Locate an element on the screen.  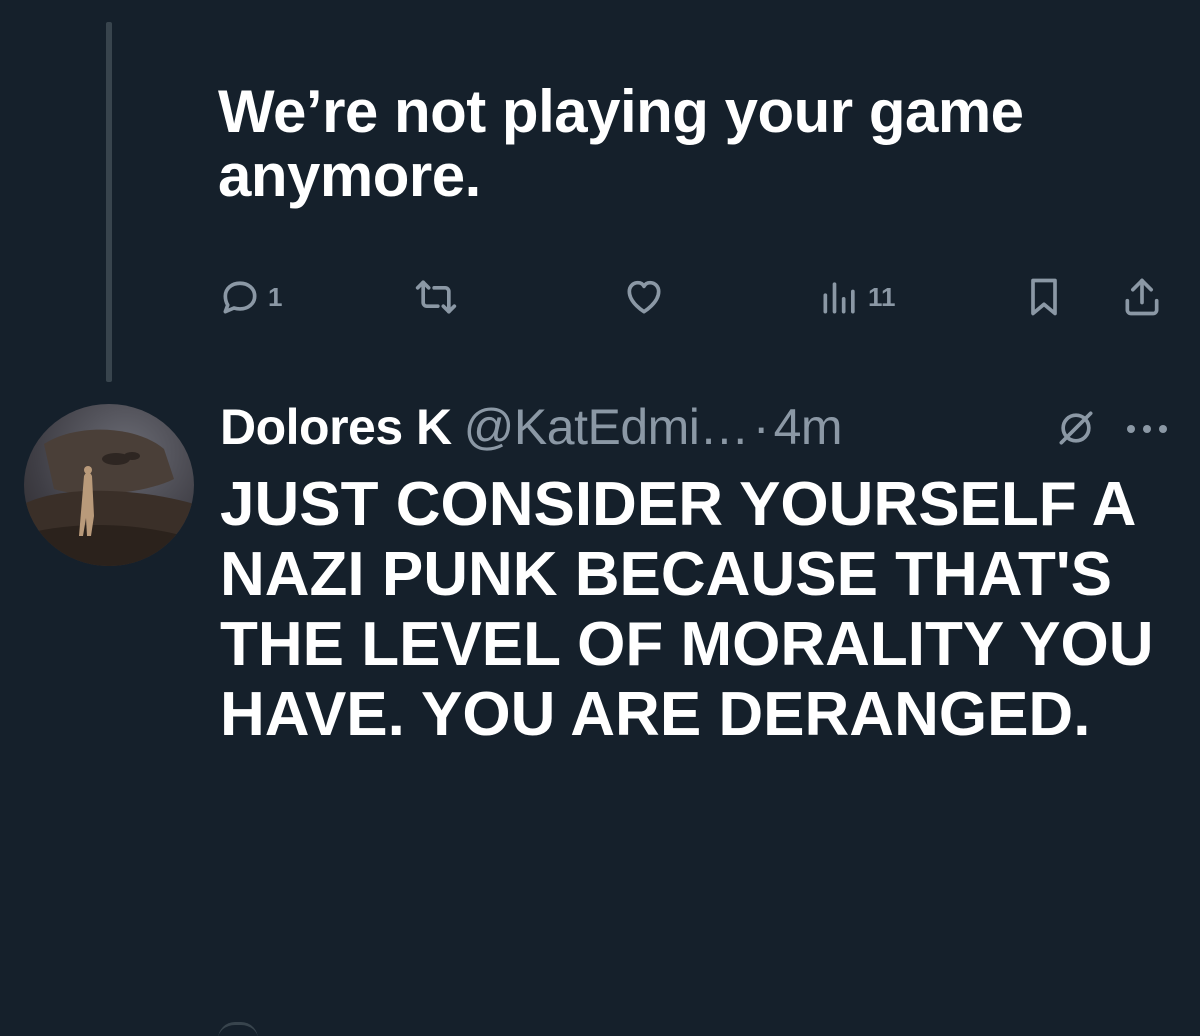
bookmark-icon is located at coordinates (1044, 297).